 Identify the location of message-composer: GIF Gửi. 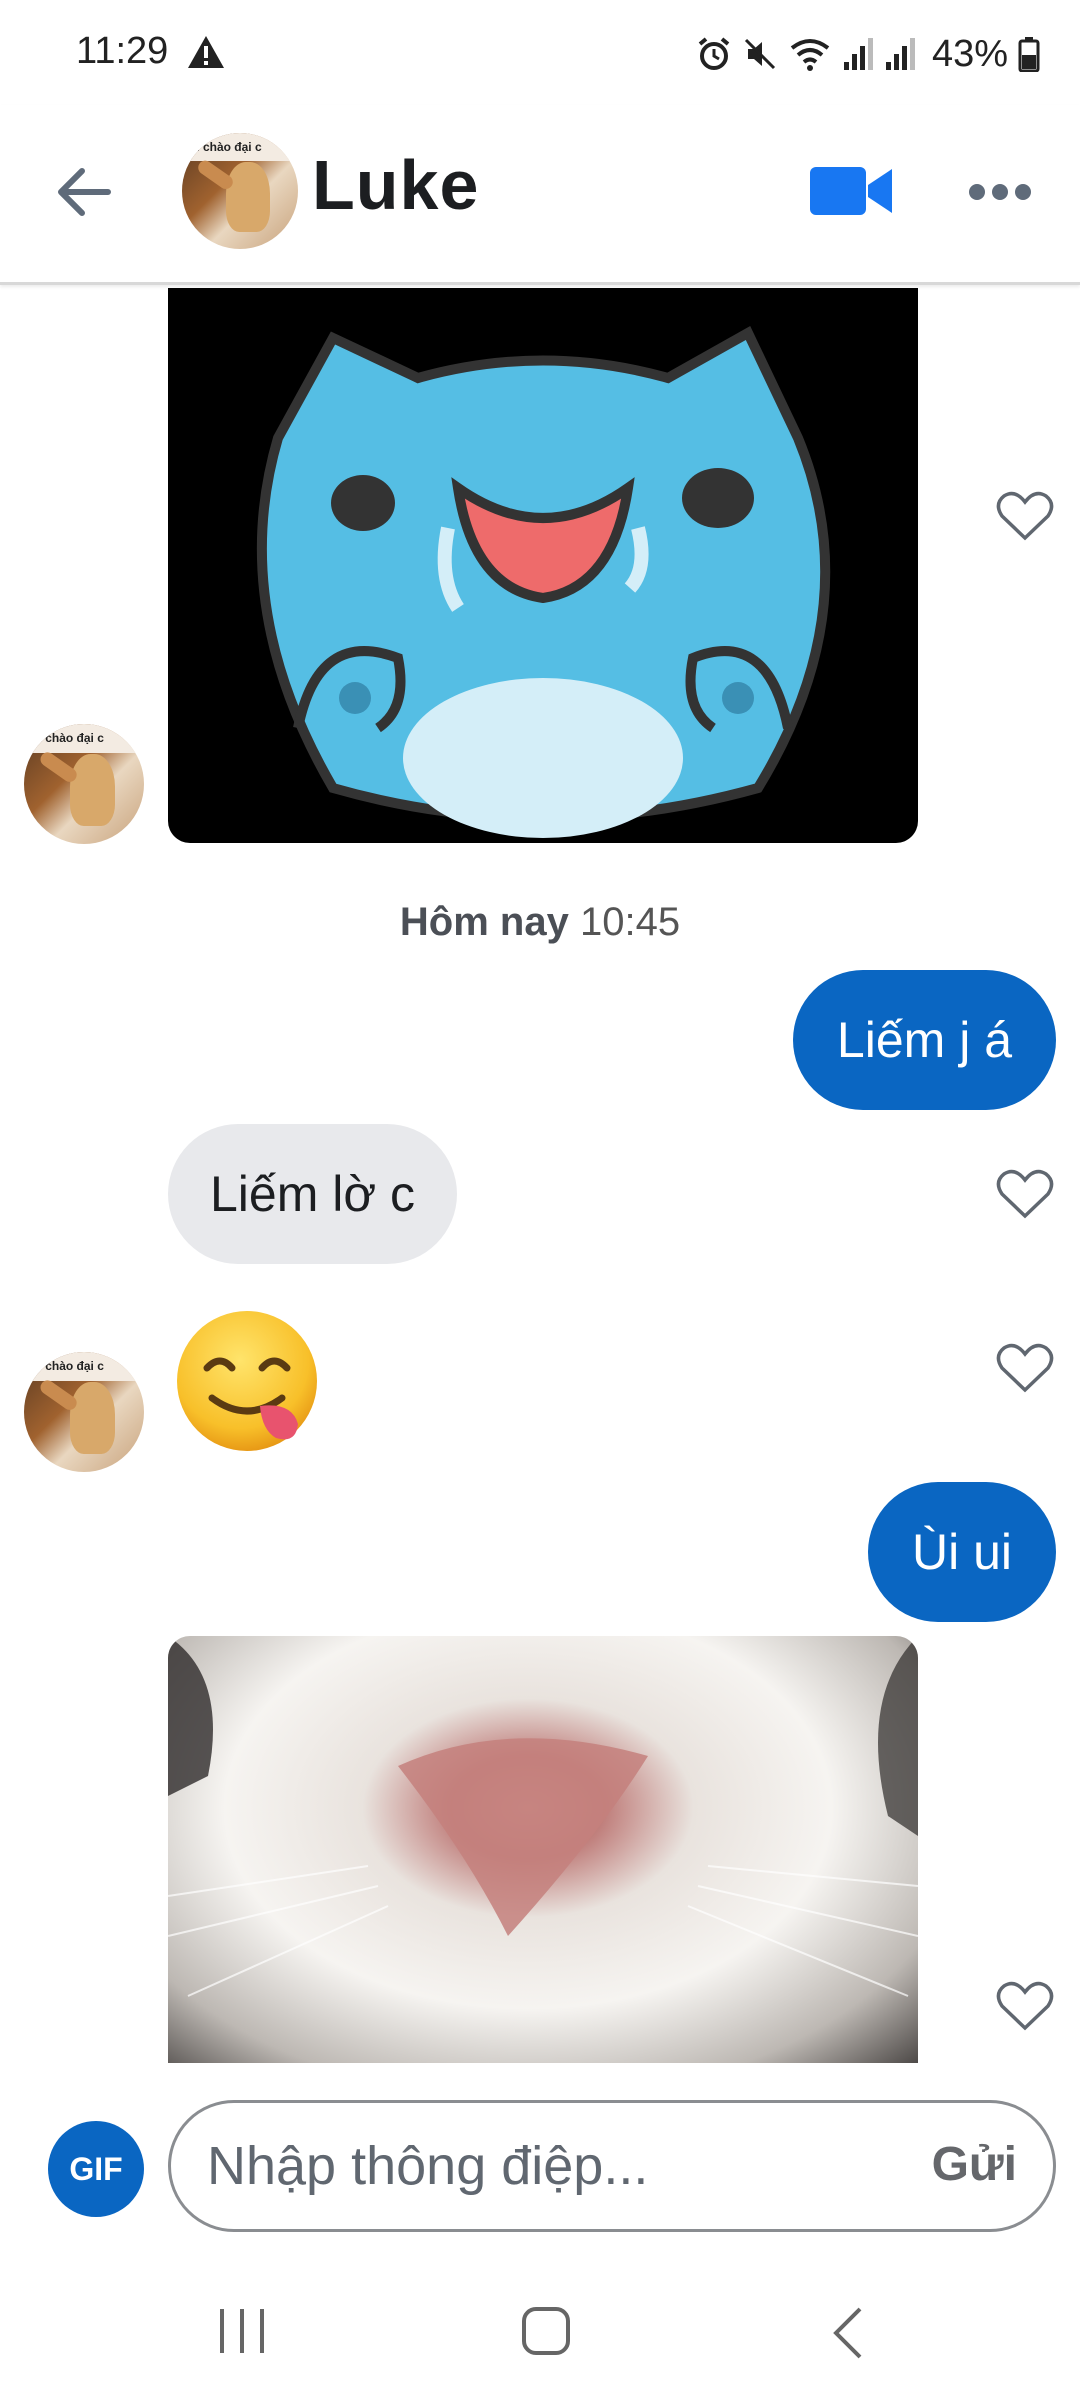
(540, 2158).